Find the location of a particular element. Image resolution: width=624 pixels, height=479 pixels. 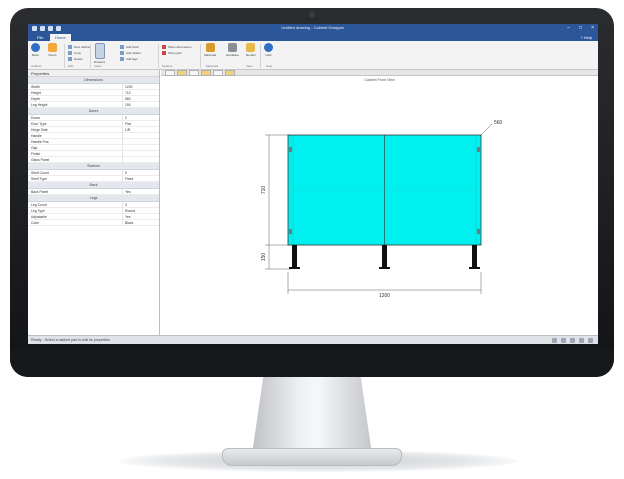

property-value: 1200 is located at coordinates (128, 86).